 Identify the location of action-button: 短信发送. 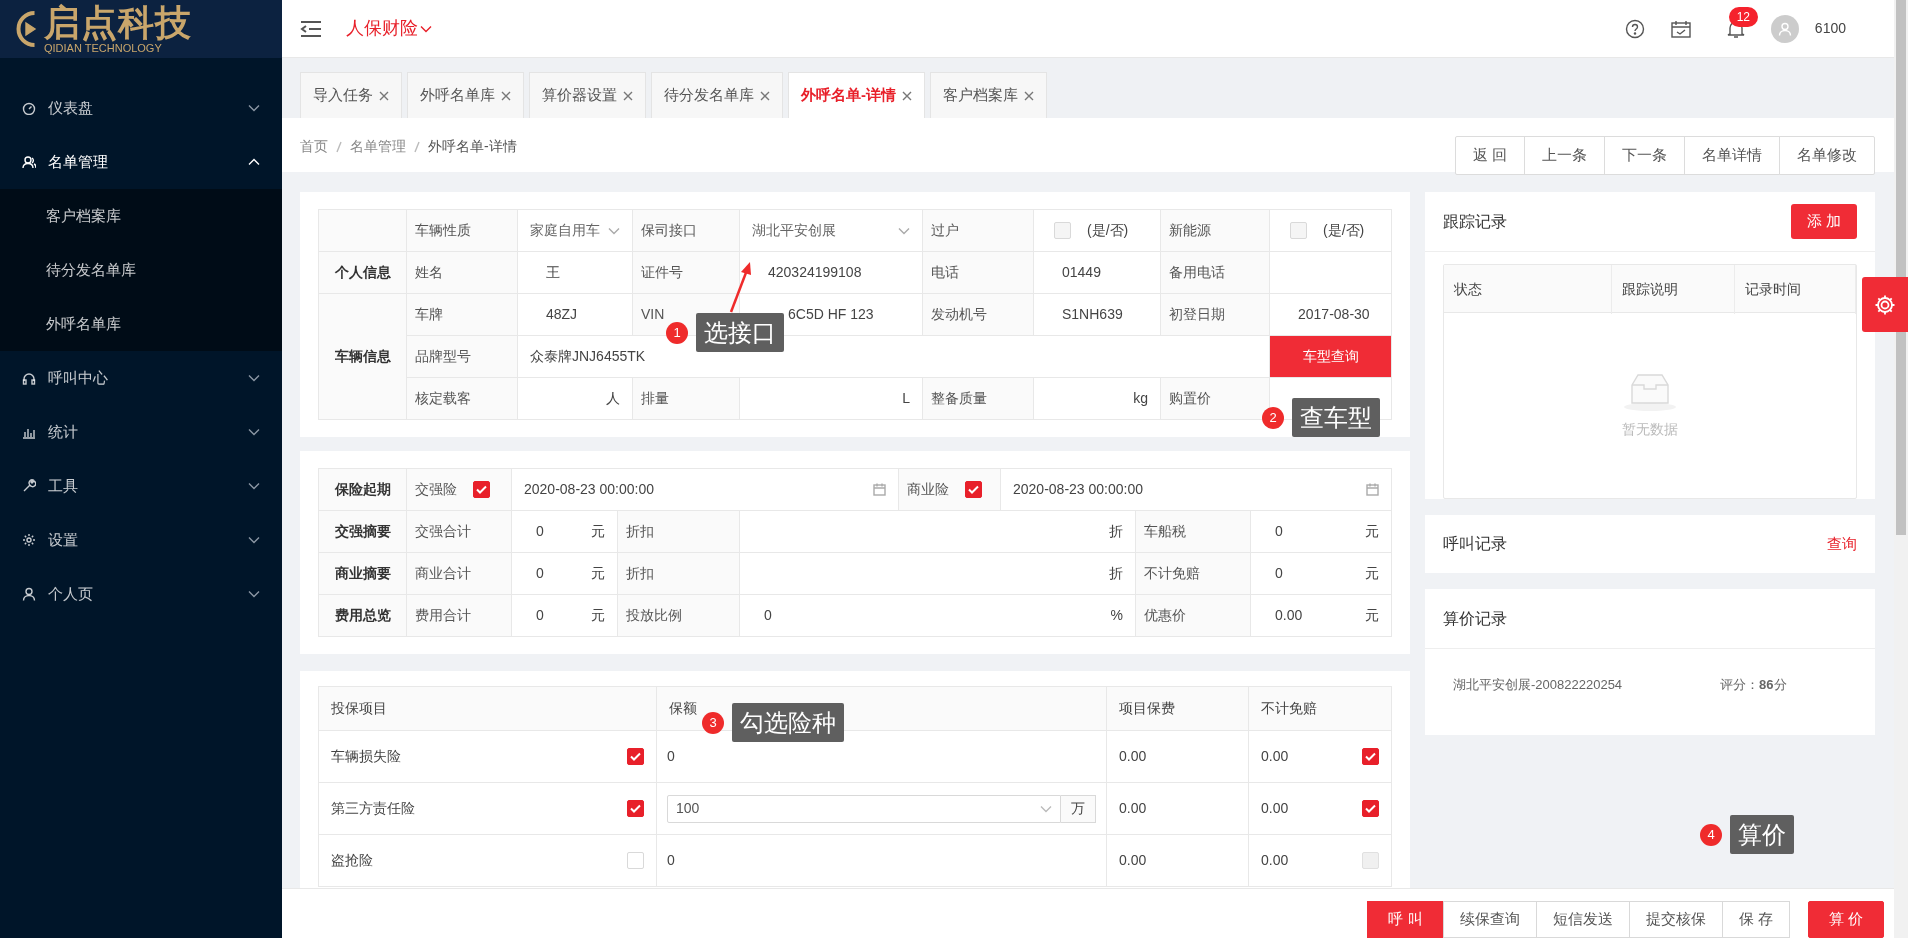
(1582, 919).